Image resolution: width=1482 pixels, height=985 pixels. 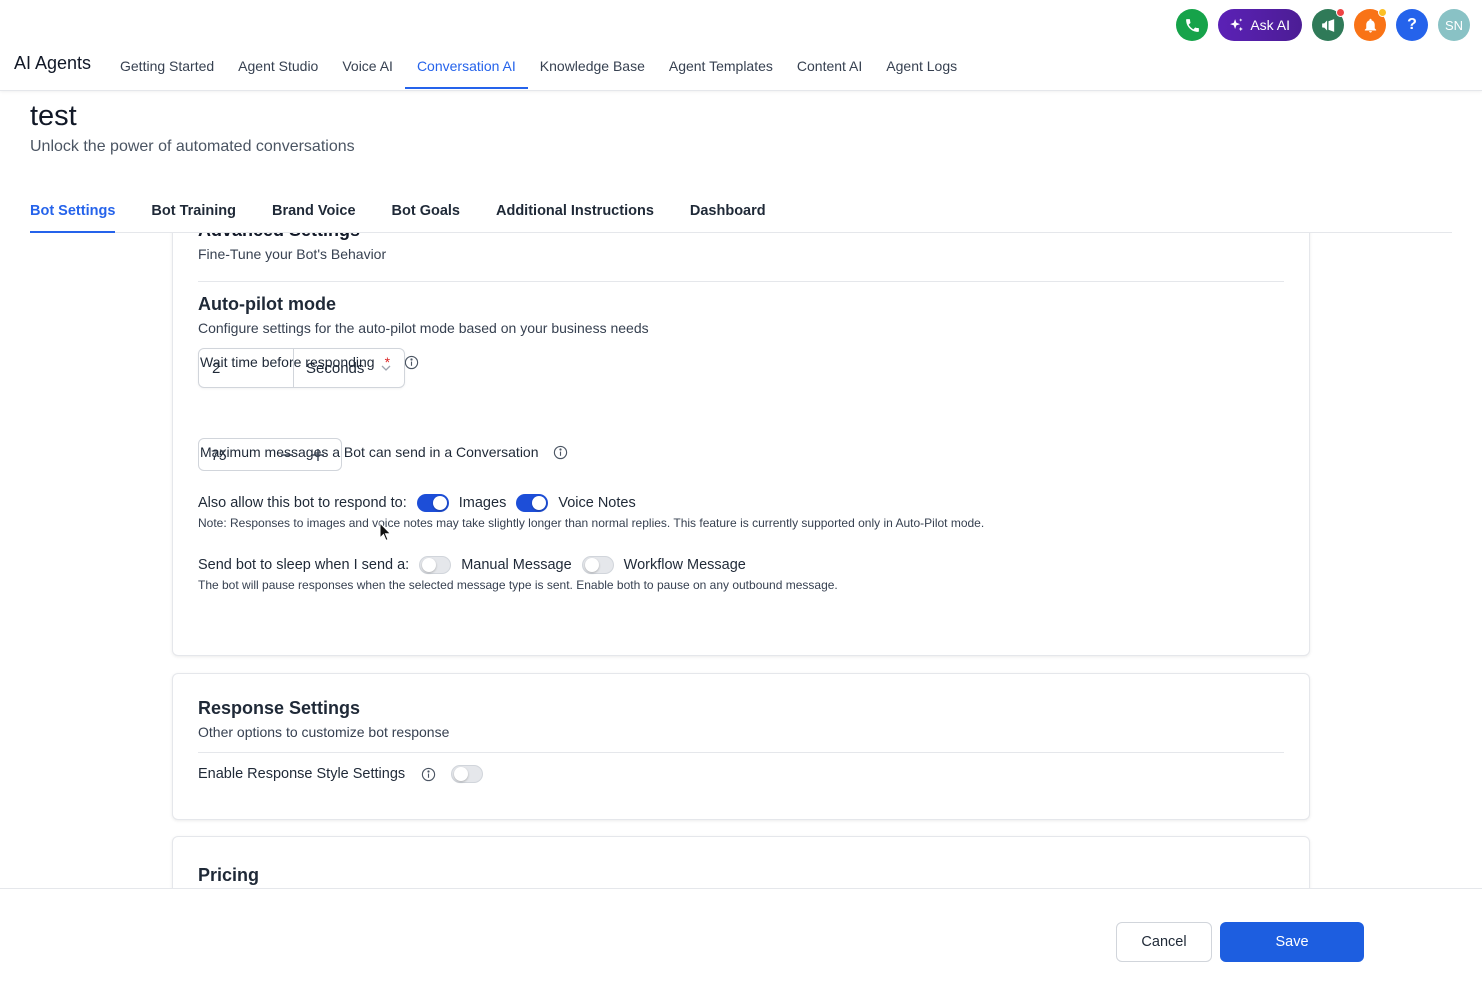 What do you see at coordinates (597, 503) in the screenshot?
I see `voice-notes-label: Voice Notes` at bounding box center [597, 503].